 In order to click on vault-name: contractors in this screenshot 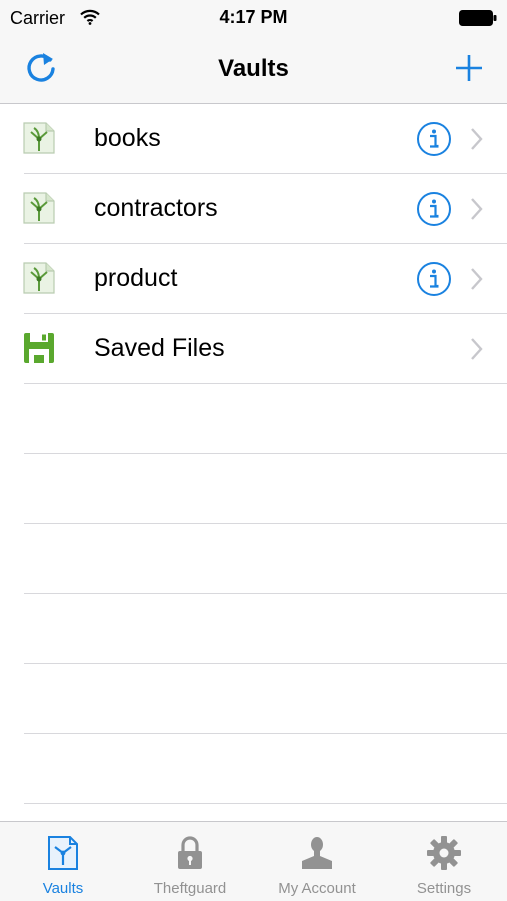, I will do `click(156, 208)`.